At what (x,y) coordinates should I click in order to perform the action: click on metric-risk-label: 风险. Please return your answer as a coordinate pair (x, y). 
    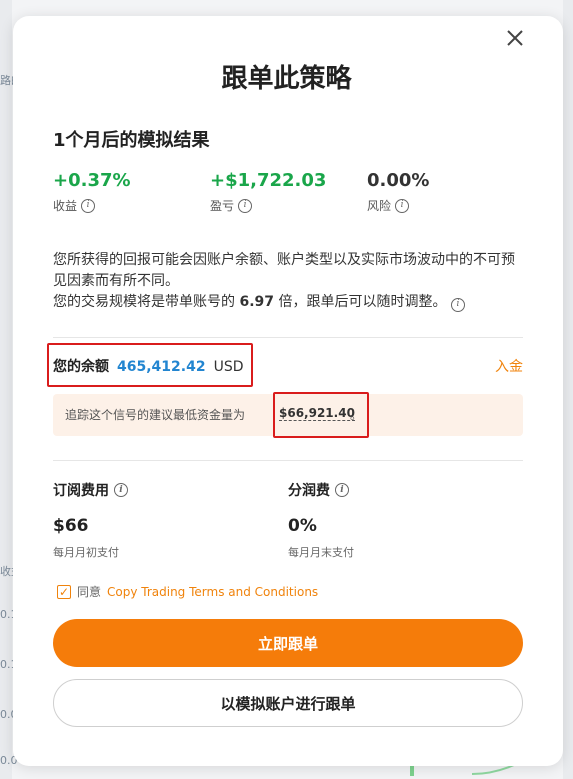
    Looking at the image, I should click on (379, 206).